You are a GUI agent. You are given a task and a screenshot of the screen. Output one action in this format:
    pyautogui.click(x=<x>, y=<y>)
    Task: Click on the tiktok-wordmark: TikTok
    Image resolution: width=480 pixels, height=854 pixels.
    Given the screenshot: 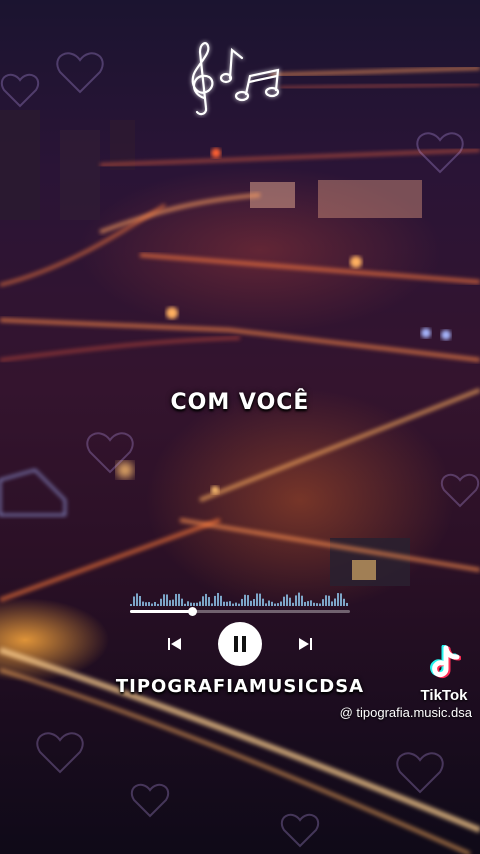 What is the action you would take?
    pyautogui.click(x=444, y=695)
    